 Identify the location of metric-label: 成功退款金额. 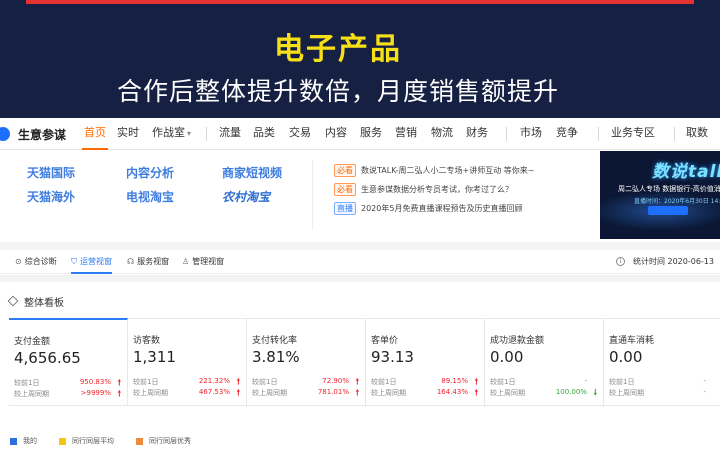
(517, 341).